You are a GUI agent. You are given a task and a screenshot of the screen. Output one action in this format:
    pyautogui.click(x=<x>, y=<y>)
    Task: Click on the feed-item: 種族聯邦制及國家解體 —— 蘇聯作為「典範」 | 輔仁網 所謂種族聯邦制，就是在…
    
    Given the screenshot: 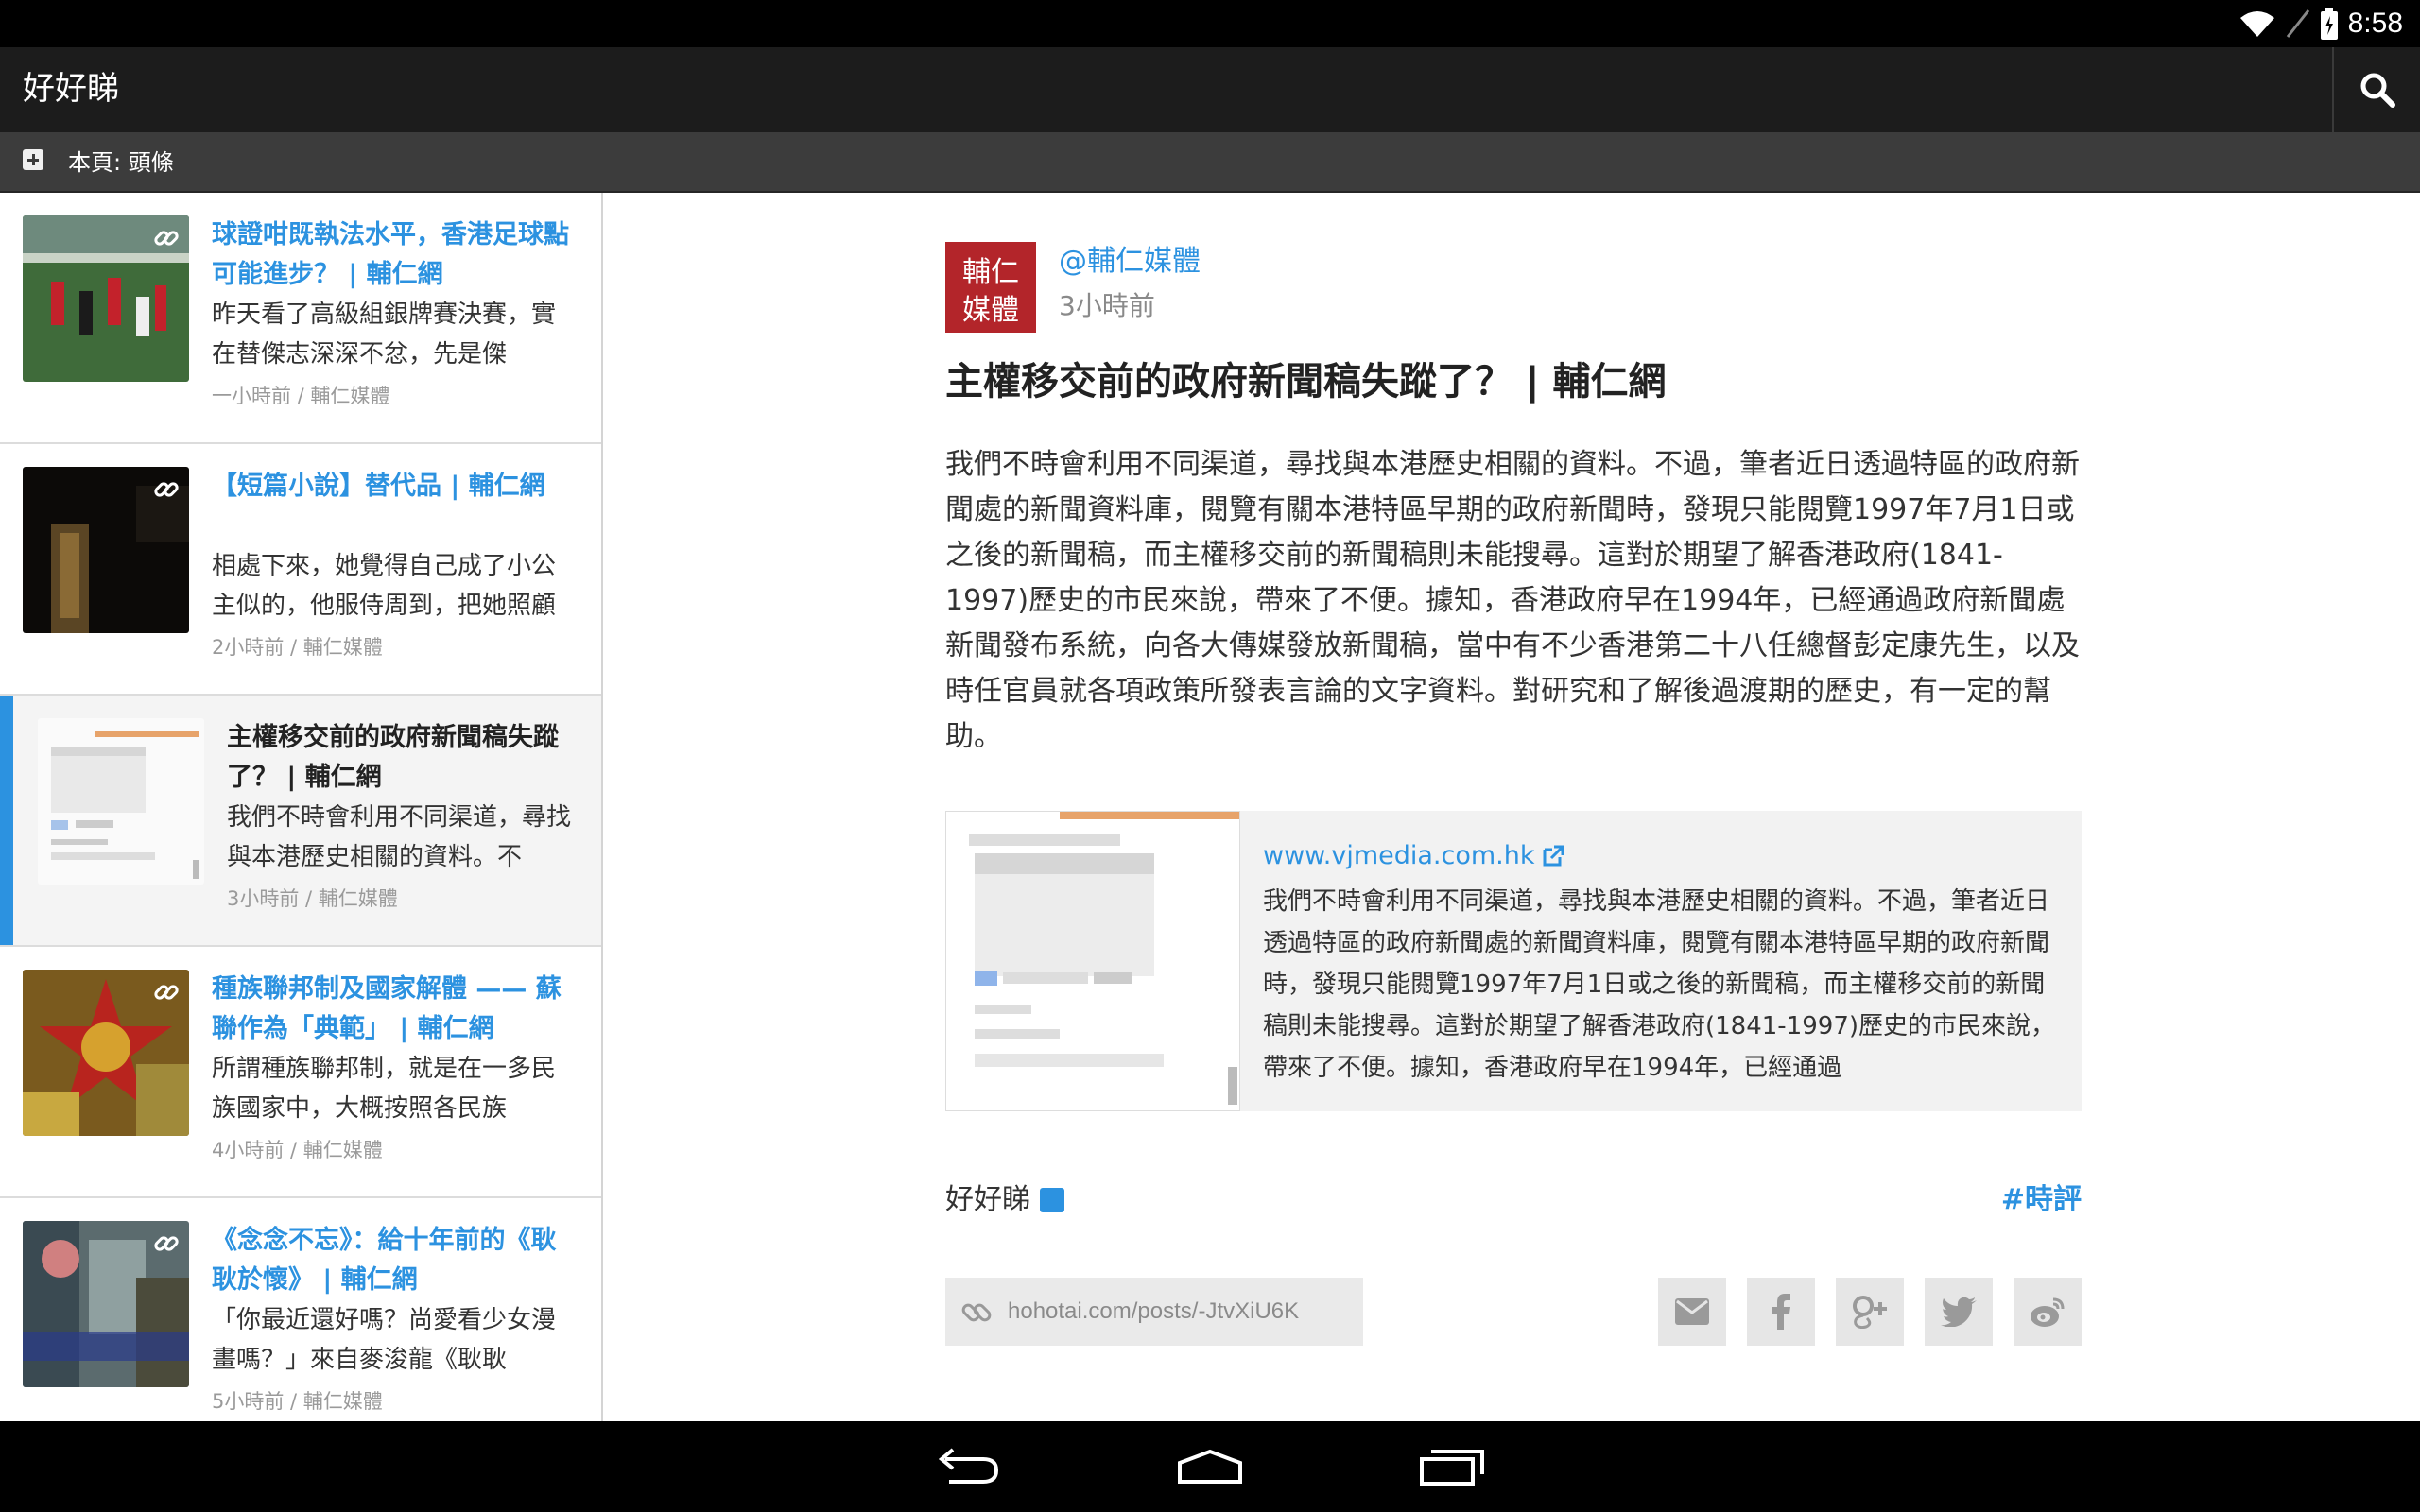 What is the action you would take?
    pyautogui.click(x=300, y=1072)
    